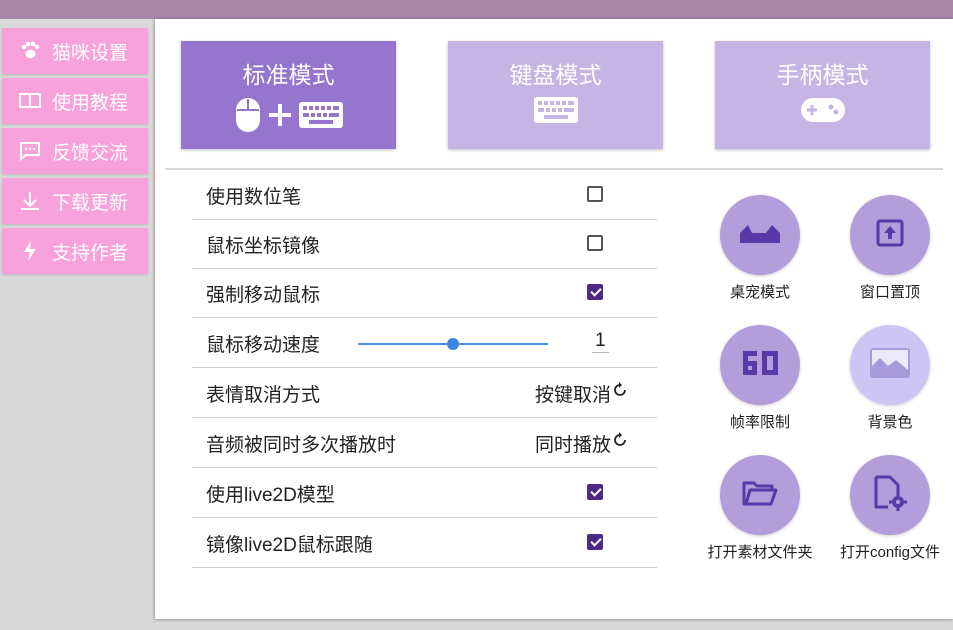  I want to click on folder-open-icon, so click(760, 495).